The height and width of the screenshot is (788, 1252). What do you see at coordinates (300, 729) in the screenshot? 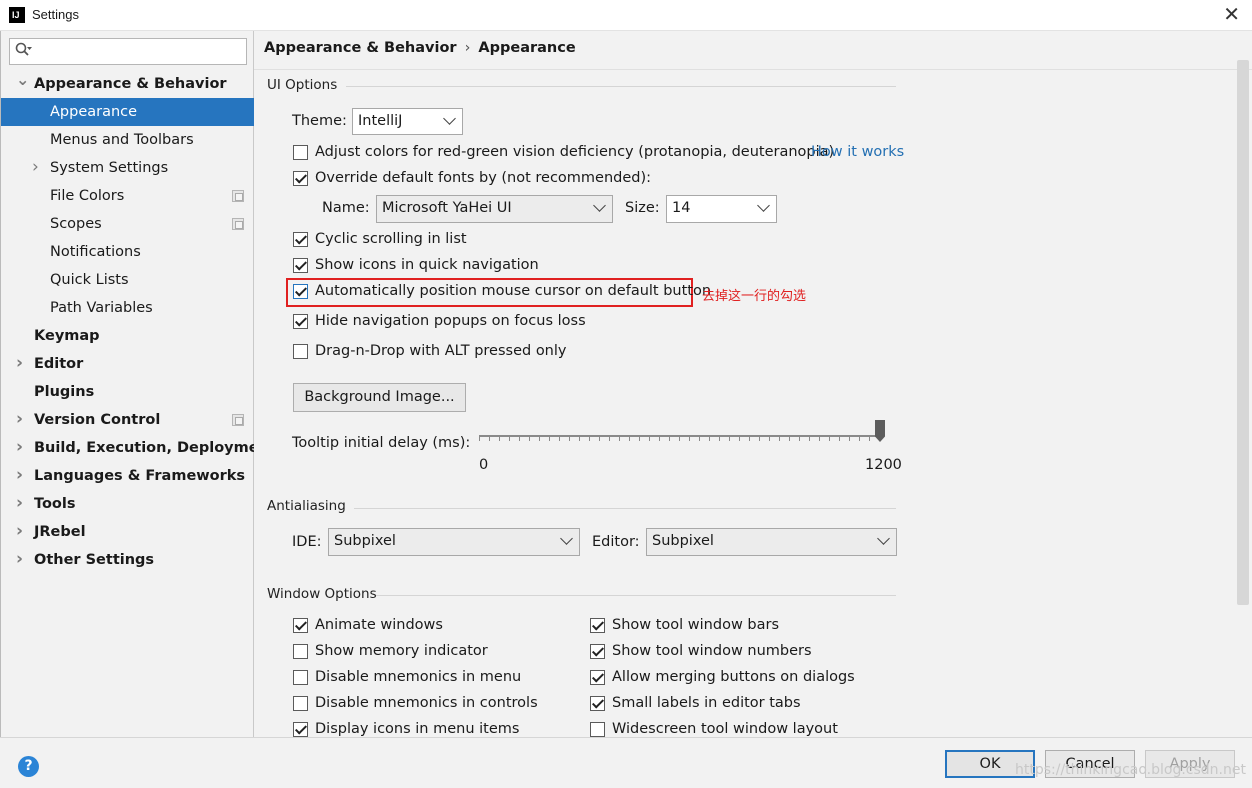
I see `display-icons-in-menu-items-checkbox` at bounding box center [300, 729].